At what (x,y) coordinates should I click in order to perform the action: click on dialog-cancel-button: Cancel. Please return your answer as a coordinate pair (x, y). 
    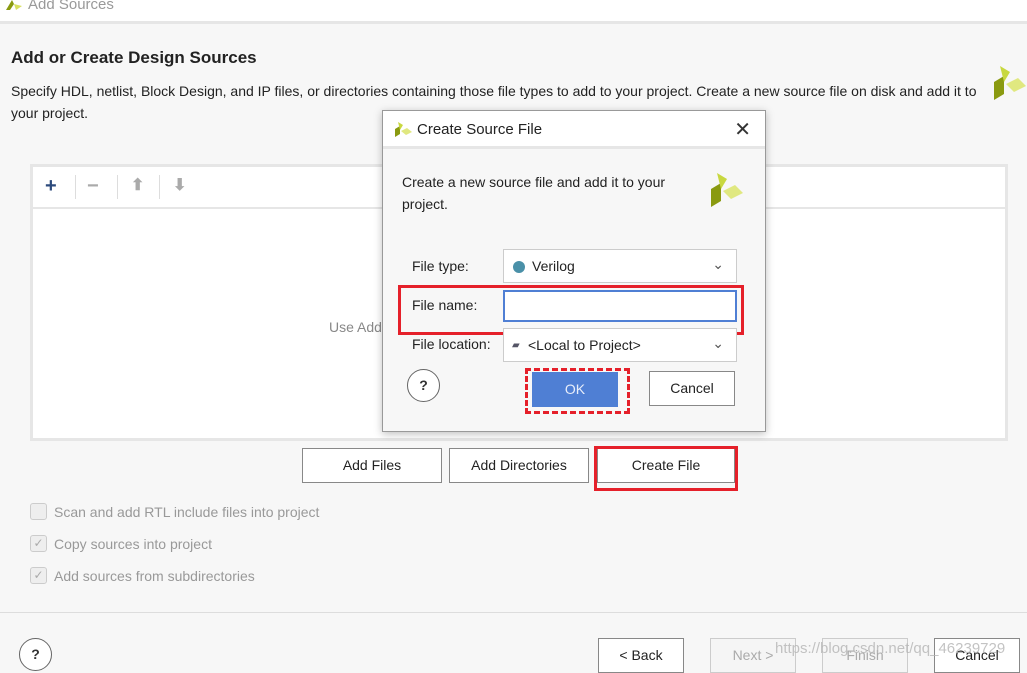
    Looking at the image, I should click on (692, 388).